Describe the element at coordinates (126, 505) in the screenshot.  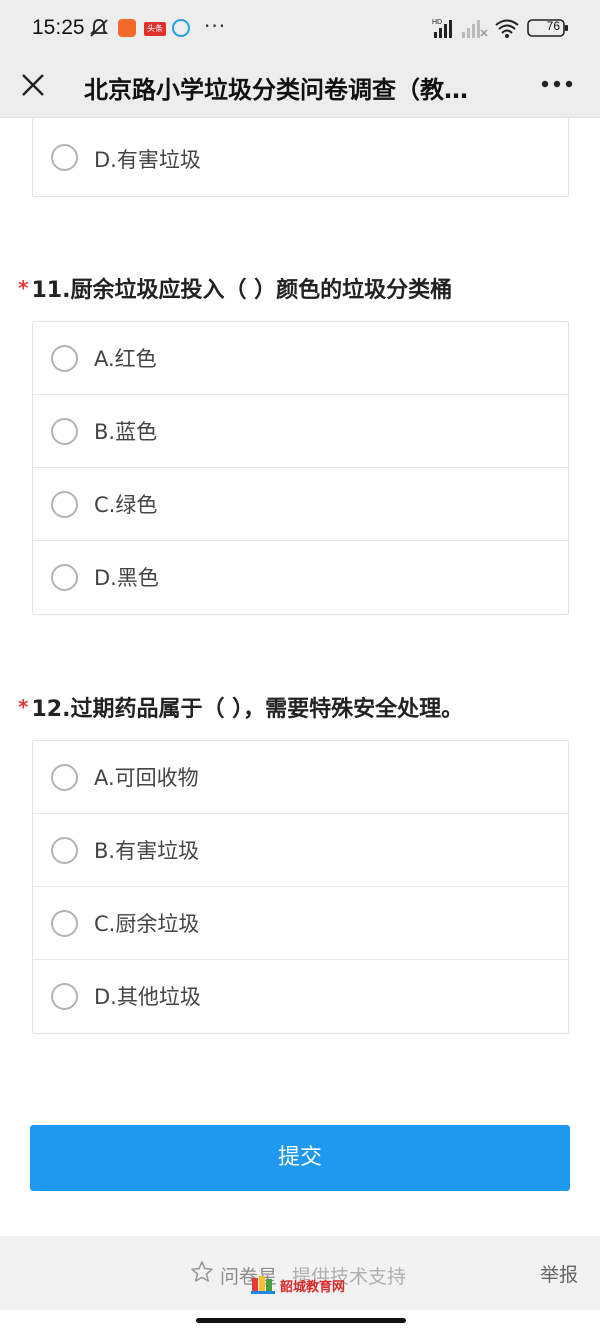
I see `option-label: C.绿色` at that location.